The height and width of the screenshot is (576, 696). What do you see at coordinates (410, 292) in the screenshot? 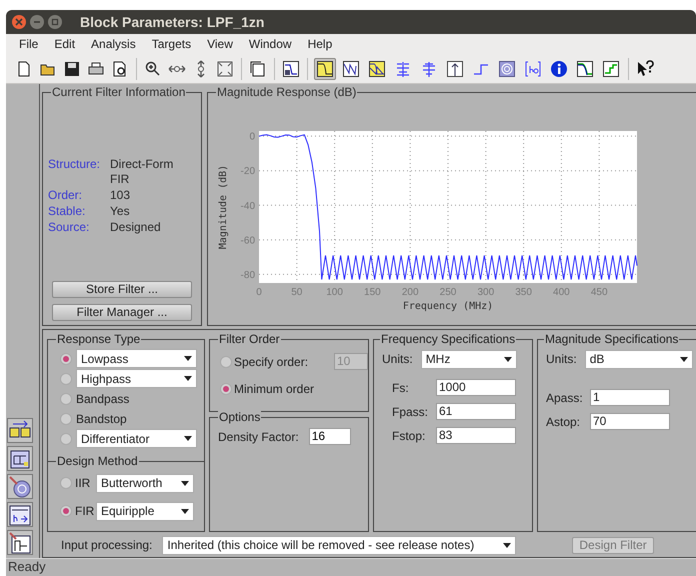
I see `tick-label: 200` at bounding box center [410, 292].